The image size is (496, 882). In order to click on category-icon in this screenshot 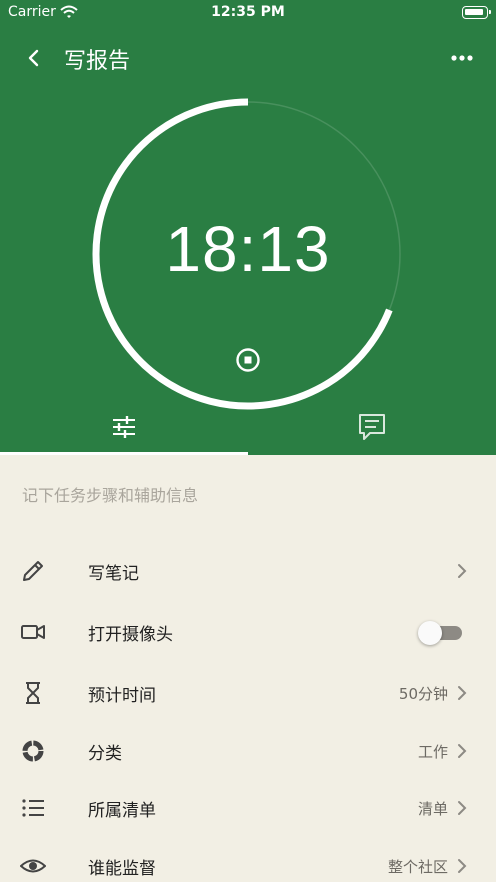, I will do `click(33, 751)`.